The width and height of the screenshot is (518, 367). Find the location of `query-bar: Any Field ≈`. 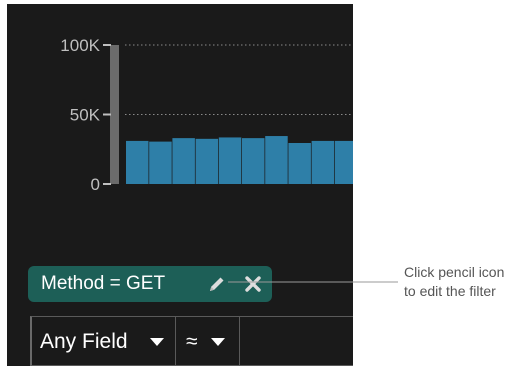

query-bar: Any Field ≈ is located at coordinates (191, 341).